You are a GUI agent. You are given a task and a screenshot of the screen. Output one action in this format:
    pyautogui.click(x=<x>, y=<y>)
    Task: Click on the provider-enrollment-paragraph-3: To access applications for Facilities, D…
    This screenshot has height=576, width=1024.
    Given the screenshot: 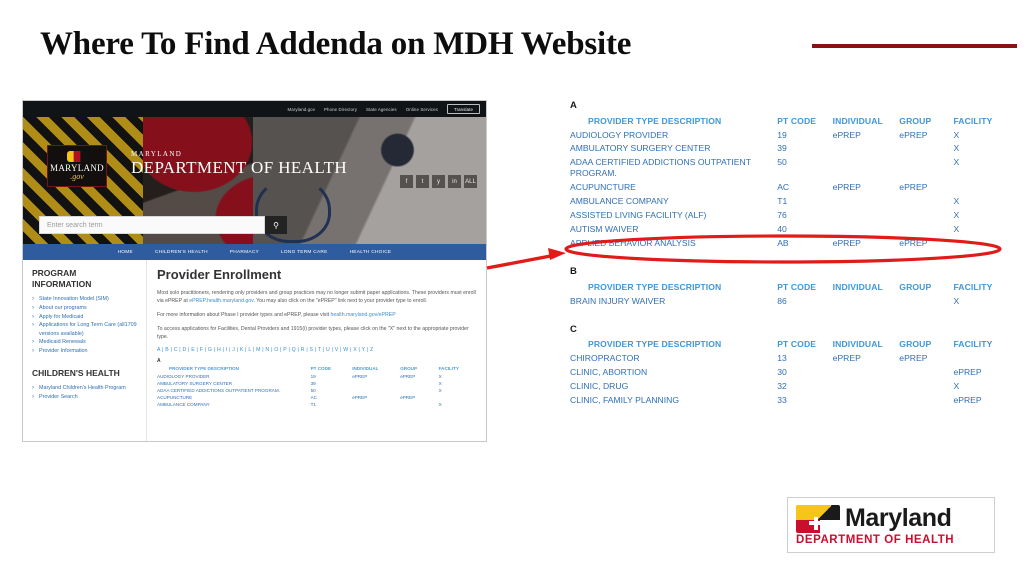 What is the action you would take?
    pyautogui.click(x=313, y=333)
    